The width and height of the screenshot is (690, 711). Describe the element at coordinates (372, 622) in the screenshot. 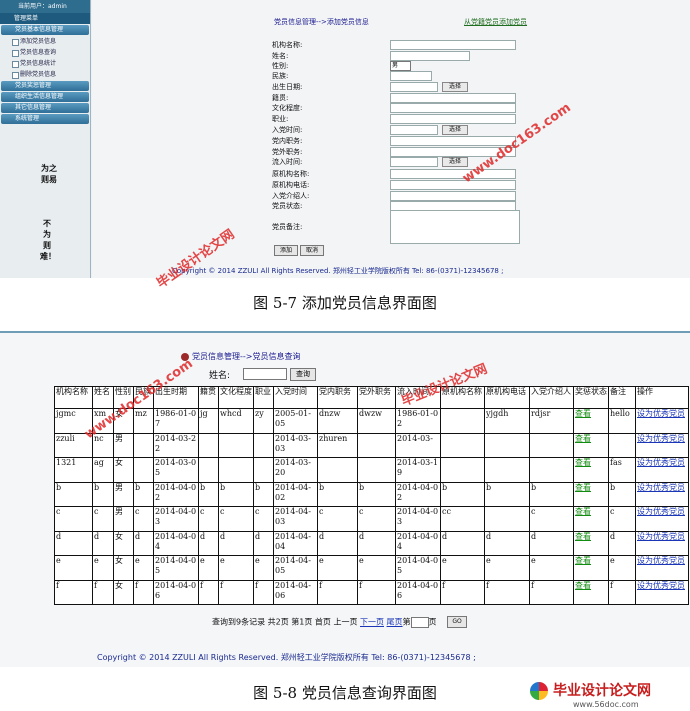

I see `pager-next-link: 下一页` at that location.